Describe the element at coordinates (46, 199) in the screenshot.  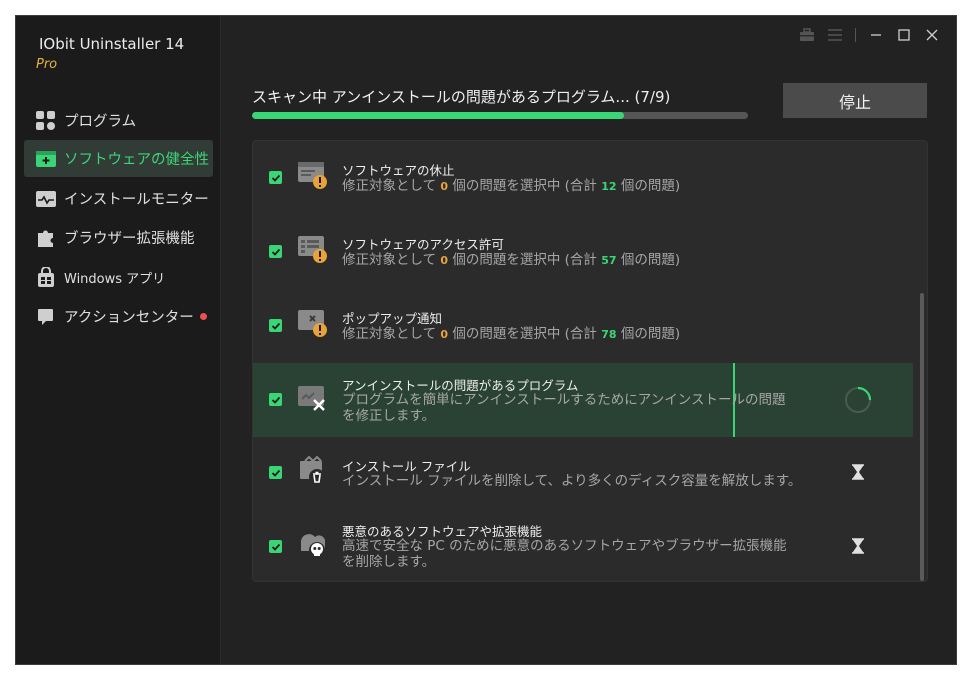
I see `install-monitor-icon` at that location.